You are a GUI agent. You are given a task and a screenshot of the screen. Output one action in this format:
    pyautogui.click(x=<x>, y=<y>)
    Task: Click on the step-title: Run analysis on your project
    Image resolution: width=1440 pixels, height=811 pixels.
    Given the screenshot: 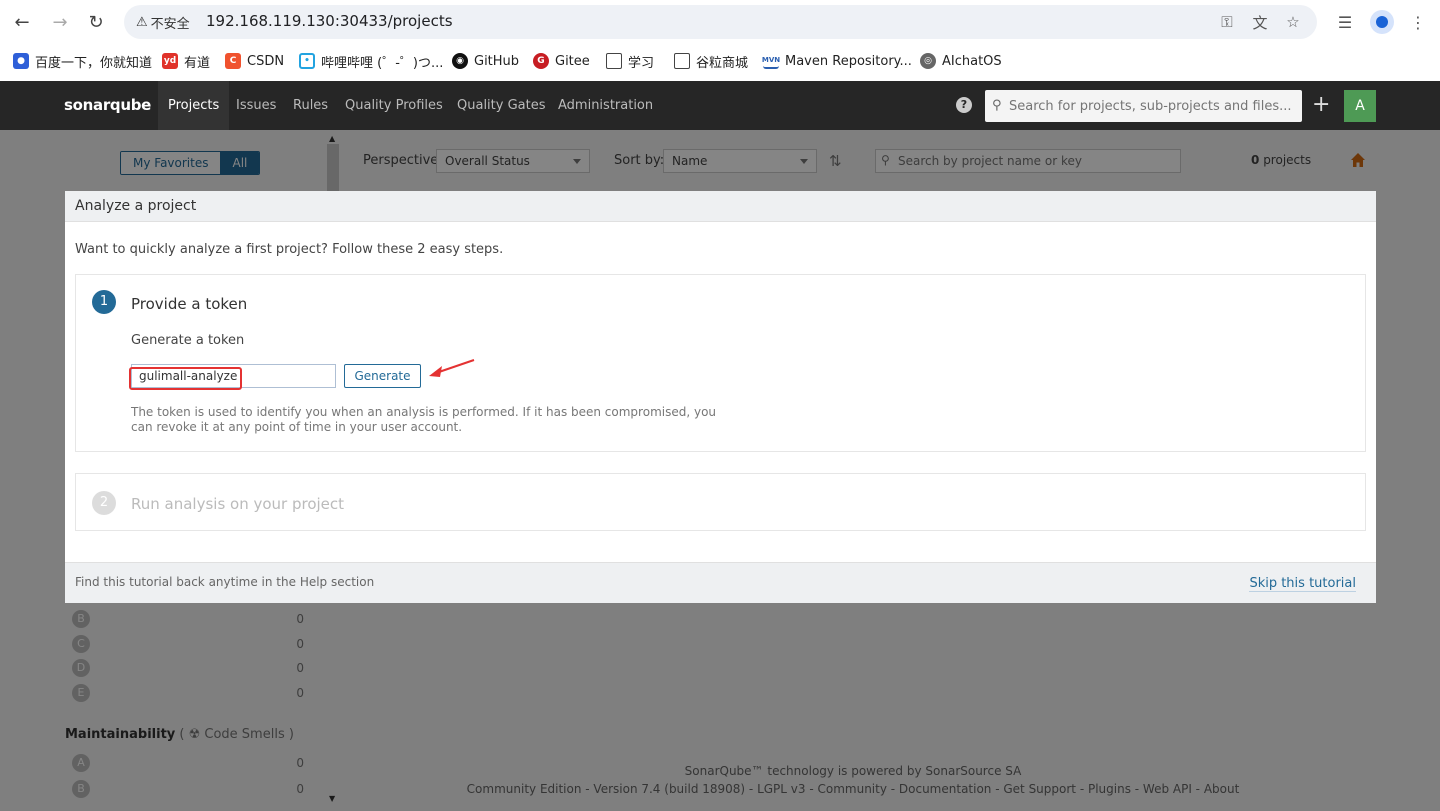 What is the action you would take?
    pyautogui.click(x=238, y=504)
    